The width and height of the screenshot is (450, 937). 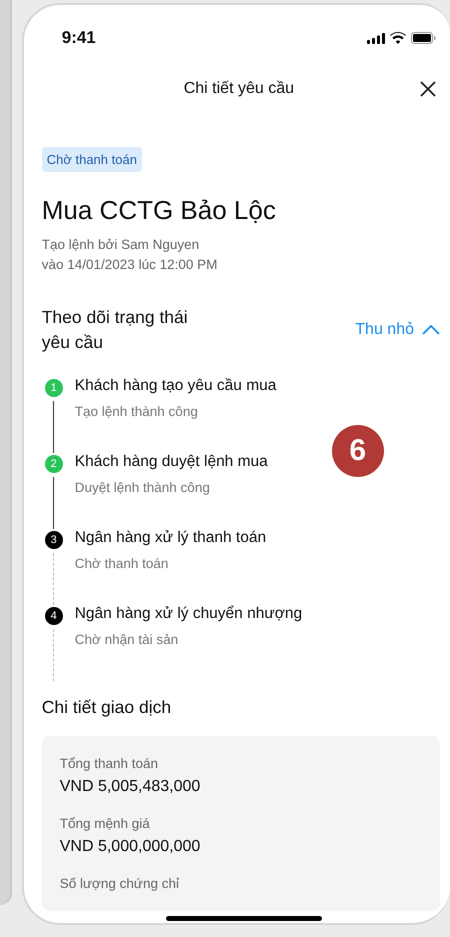 I want to click on status-time: 9:41, so click(x=79, y=38).